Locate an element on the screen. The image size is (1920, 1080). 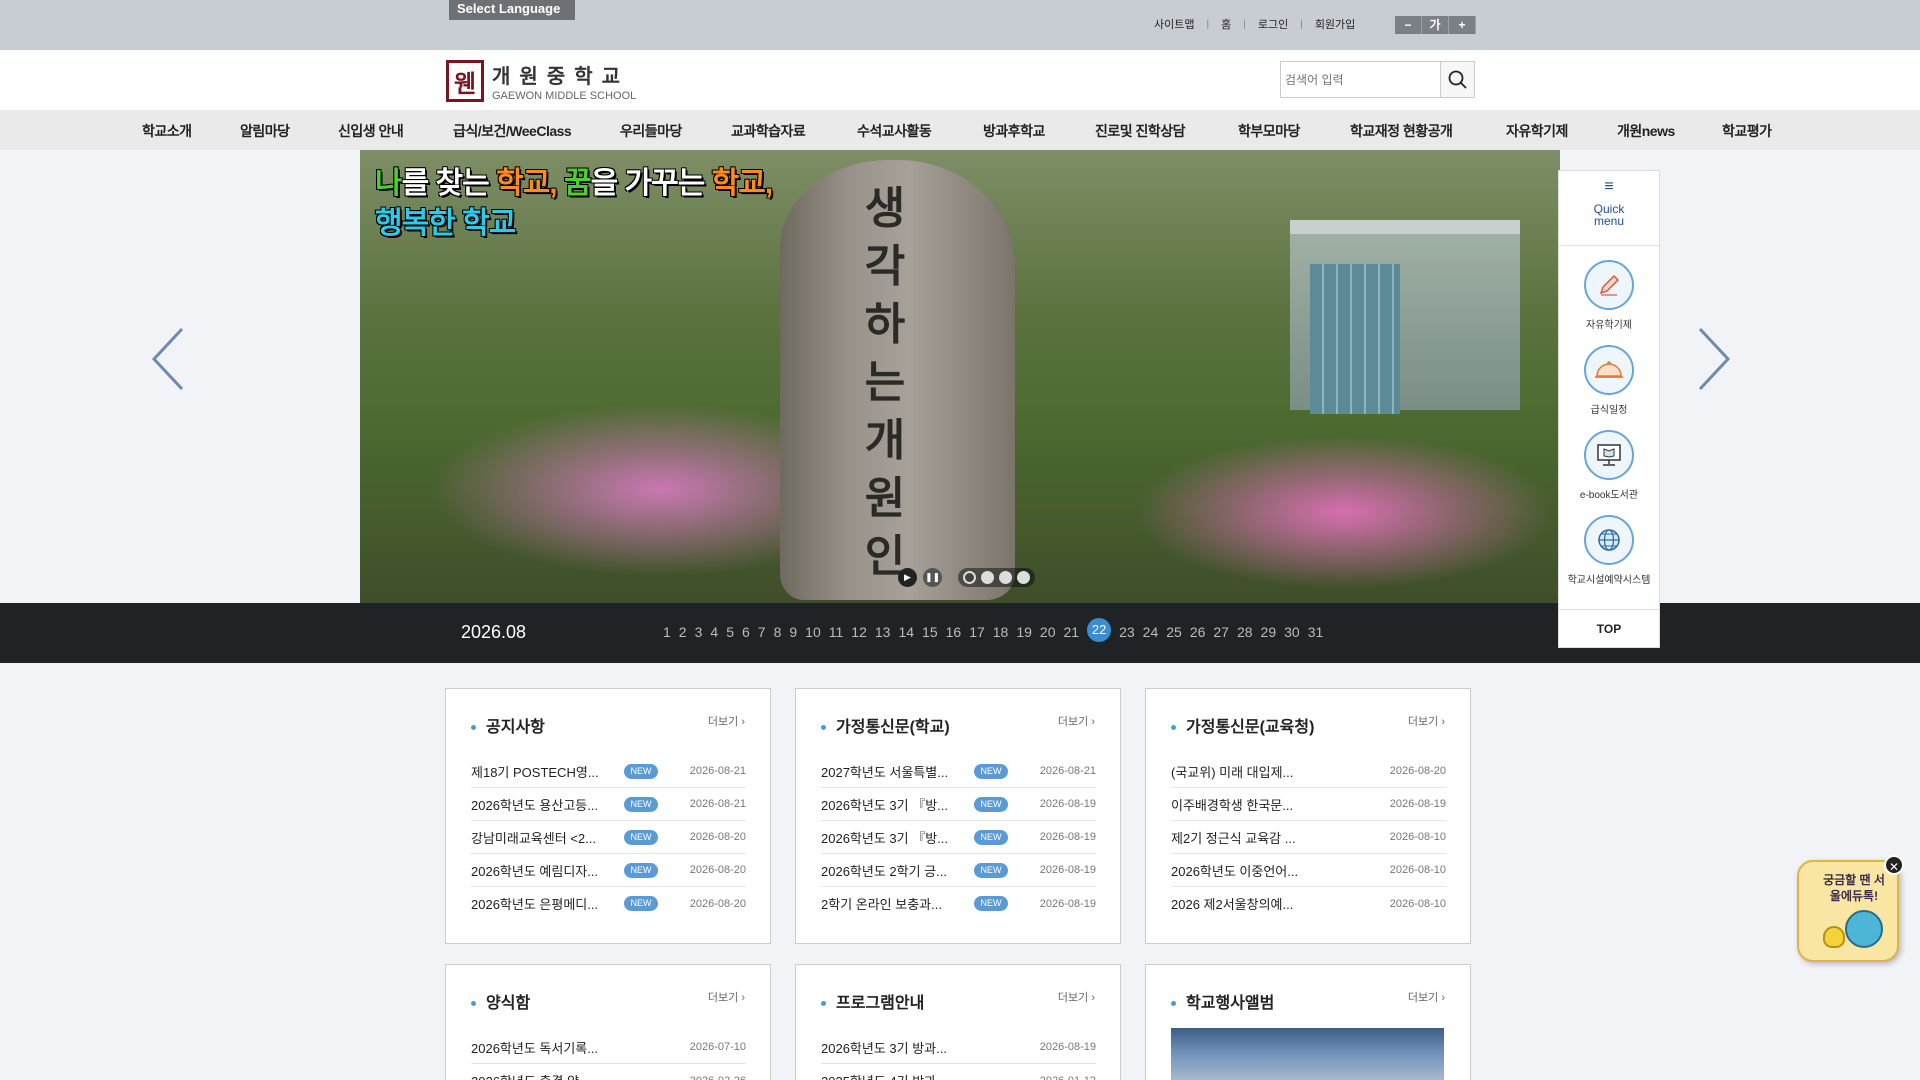
list-item: 2026학년도 용산고등... NEW 2026-08-21 is located at coordinates (608, 804).